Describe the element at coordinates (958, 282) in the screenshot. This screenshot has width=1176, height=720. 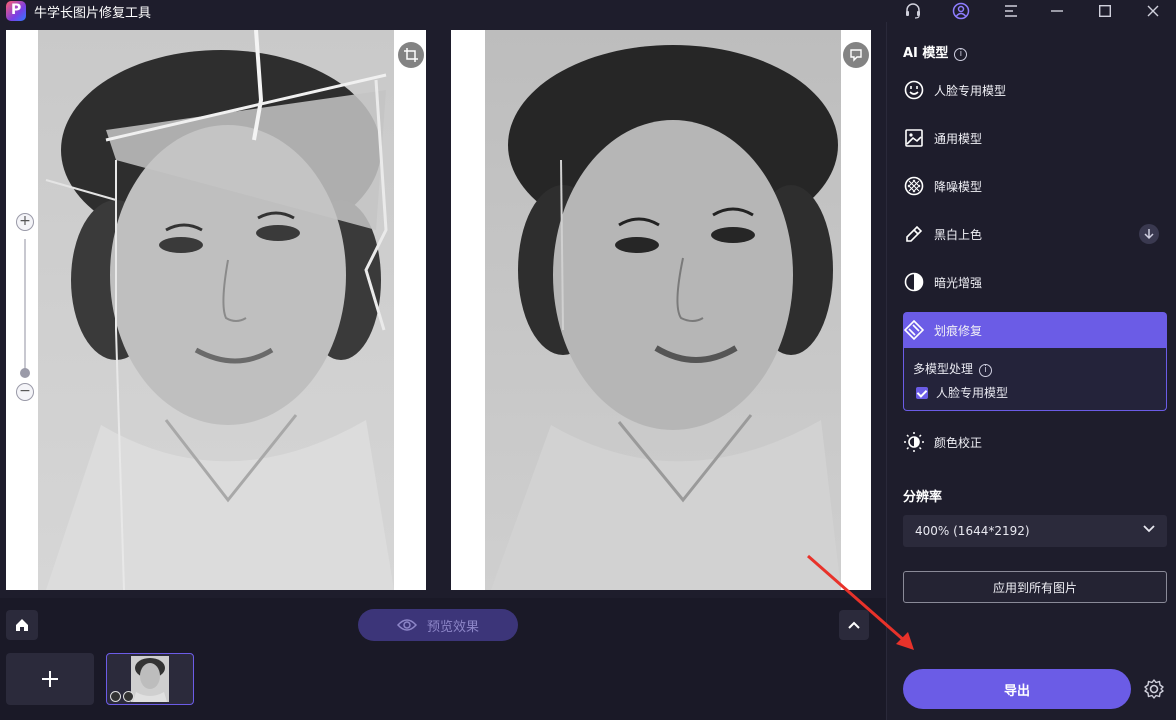
I see `model-label: 暗光增强` at that location.